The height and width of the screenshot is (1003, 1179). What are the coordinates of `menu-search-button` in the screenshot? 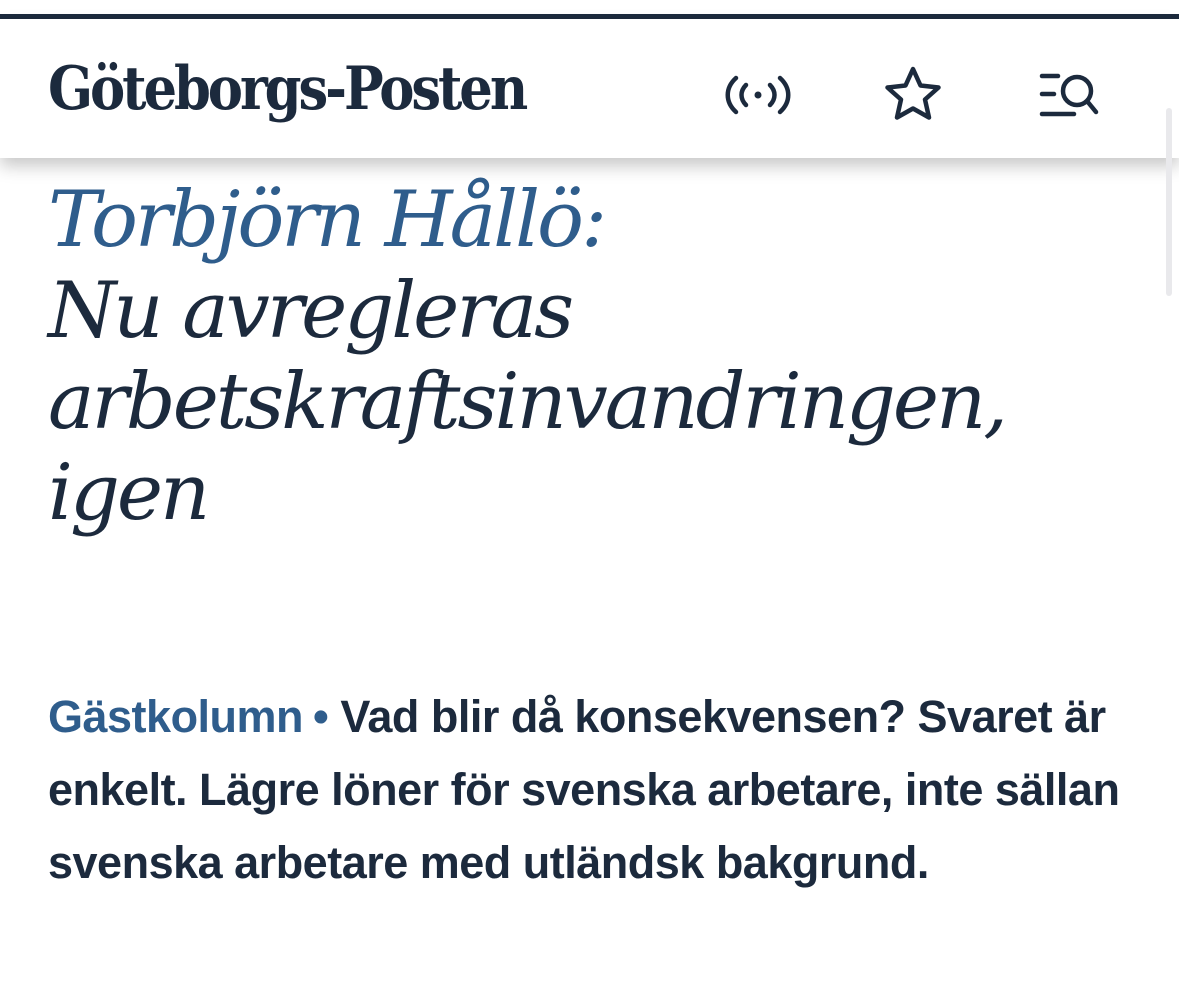 It's located at (1069, 95).